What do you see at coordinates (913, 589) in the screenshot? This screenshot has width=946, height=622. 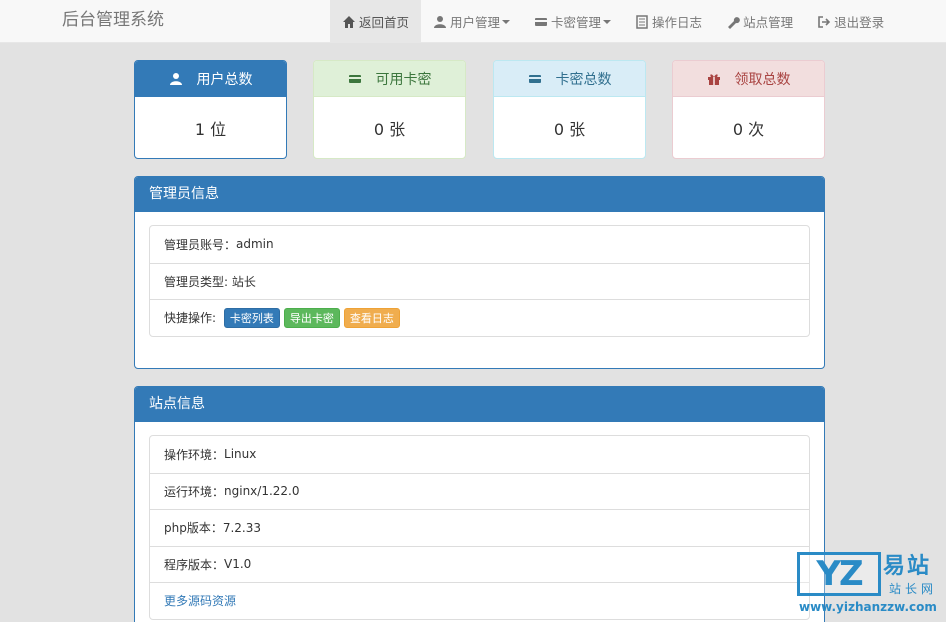 I see `watermark-subtitle: 站长网` at bounding box center [913, 589].